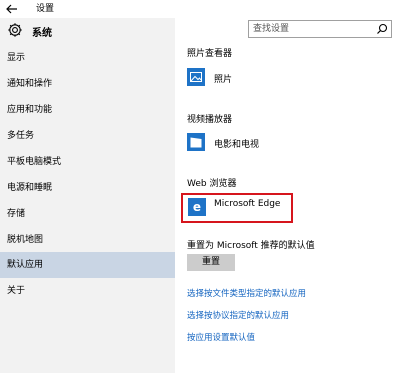 This screenshot has height=373, width=400. Describe the element at coordinates (382, 29) in the screenshot. I see `search-icon` at that location.